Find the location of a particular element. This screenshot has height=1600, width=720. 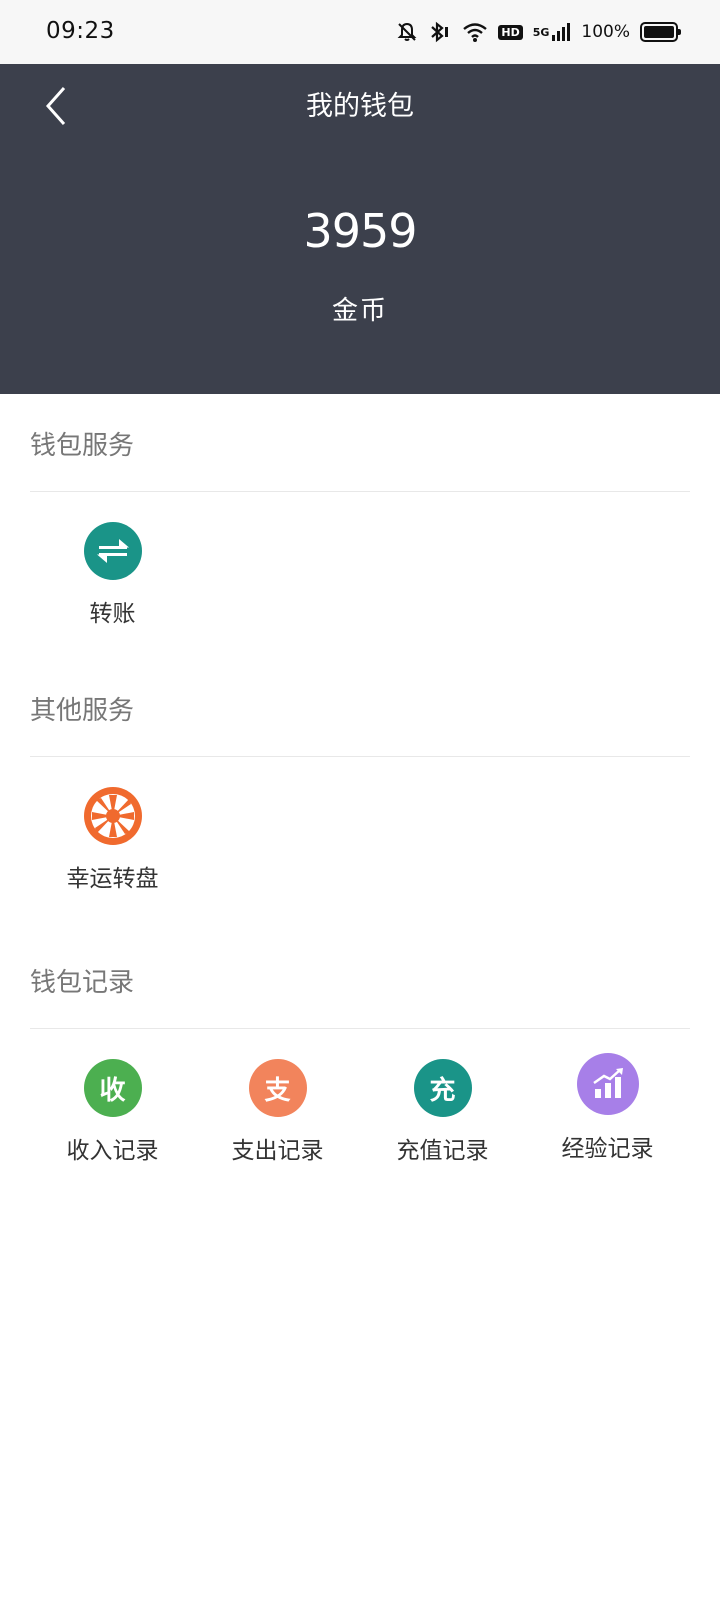

other-services-section: 其他服务 幸运转盘 is located at coordinates (360, 779).